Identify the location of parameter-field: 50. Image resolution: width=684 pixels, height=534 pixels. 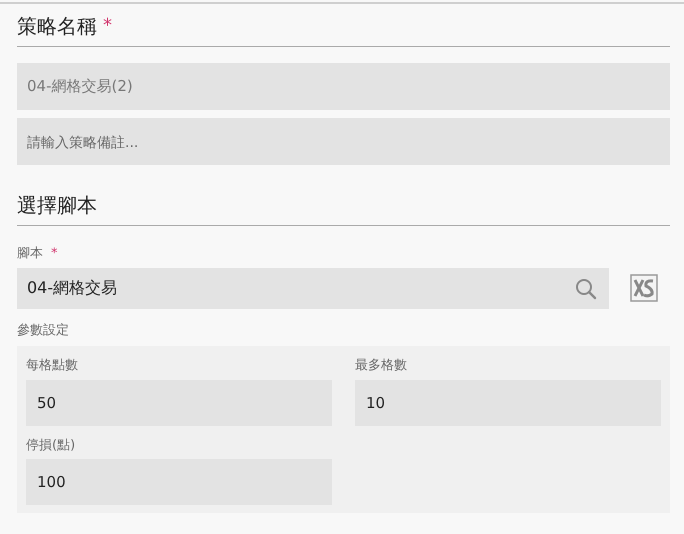
(179, 403).